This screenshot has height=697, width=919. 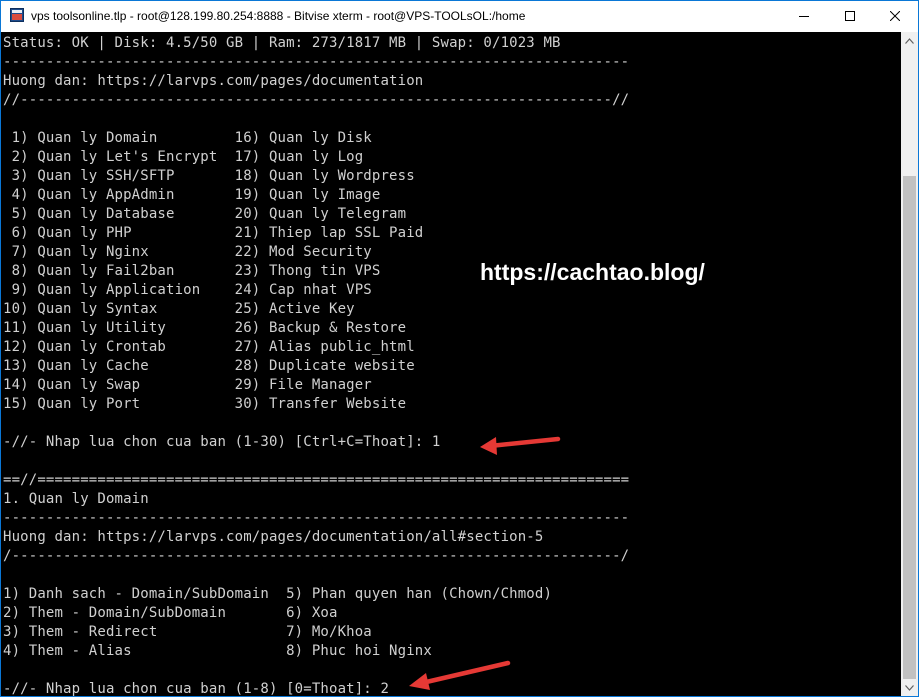 I want to click on terminal-line: 2) Quan ly Let's Encrypt 17) Quan ly Log, so click(x=183, y=157).